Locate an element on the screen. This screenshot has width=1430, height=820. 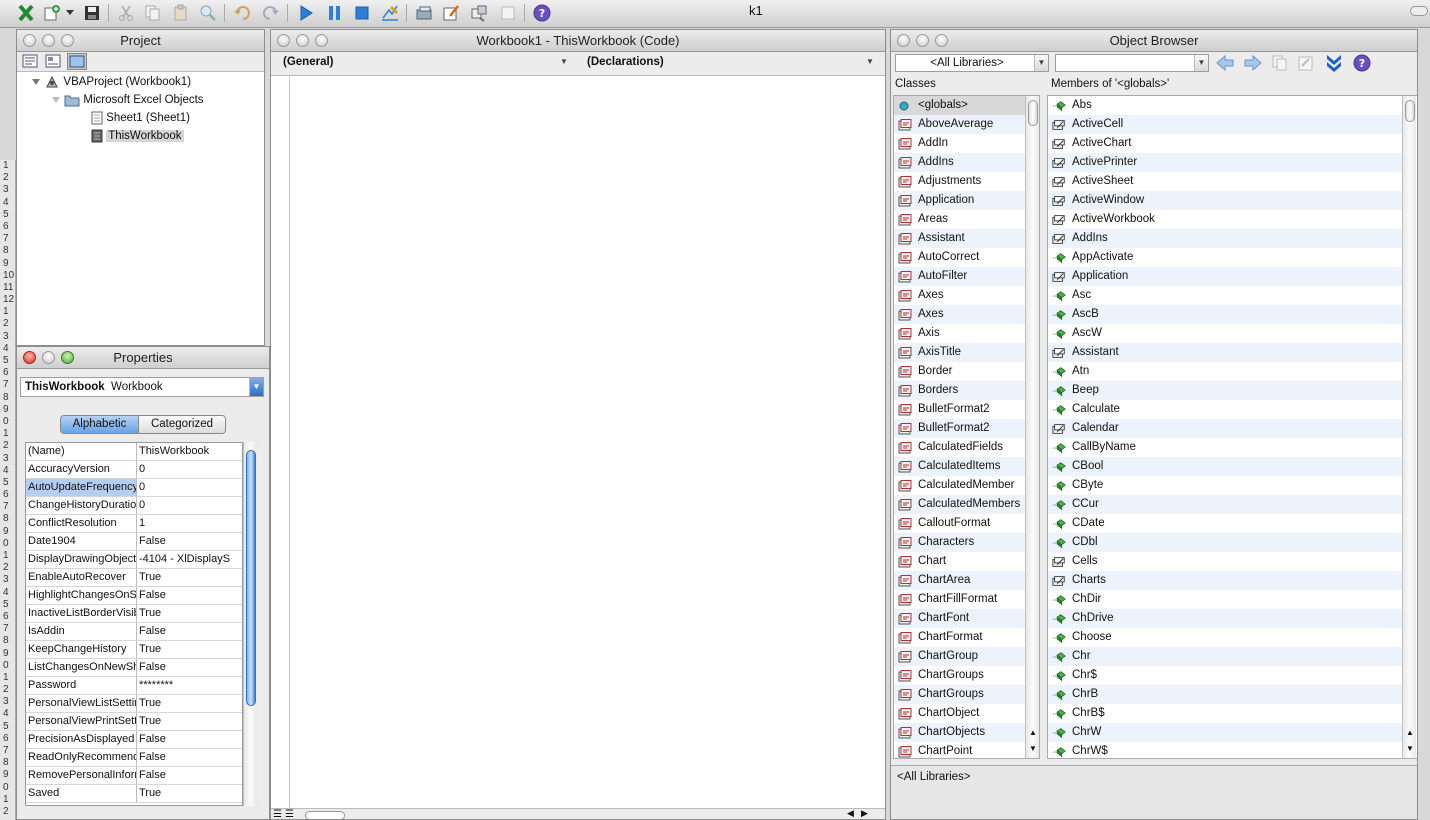
member-list-item: ActiveWorkbook is located at coordinates (1225, 219).